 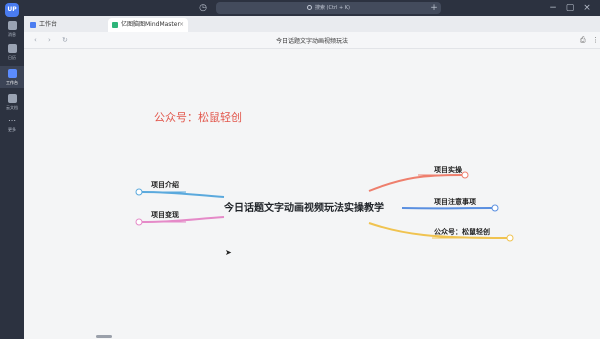 I want to click on topic-project-monetize: 项目变现, so click(x=165, y=215).